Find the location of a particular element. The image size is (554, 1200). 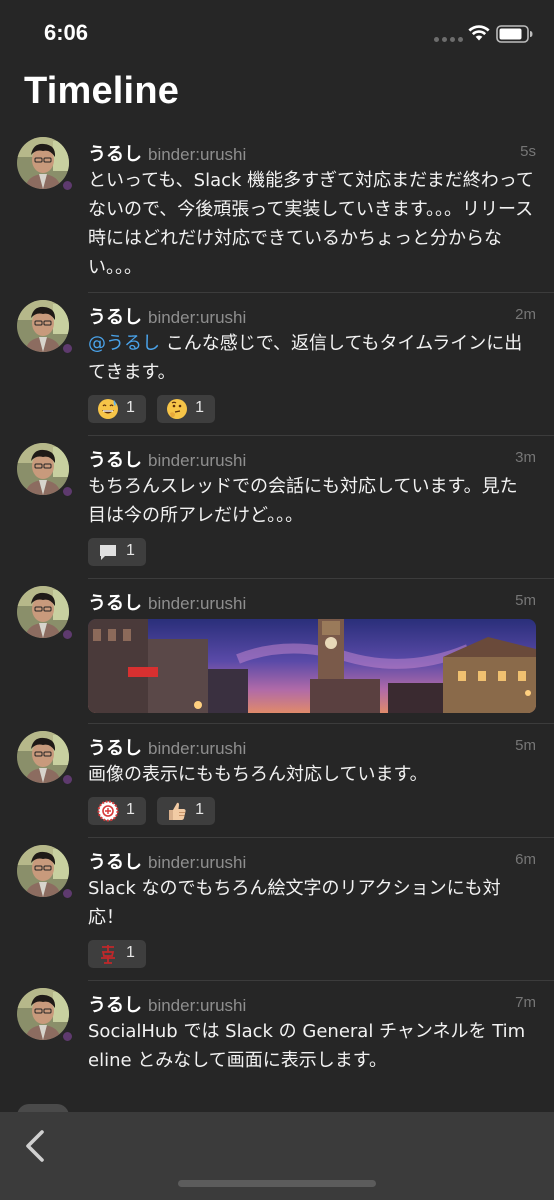

timeline-post: うるし binder:urushi 5m is located at coordinates (285, 651).